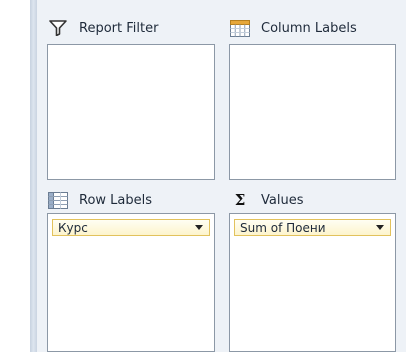  What do you see at coordinates (73, 227) in the screenshot?
I see `row-field-label: Курс` at bounding box center [73, 227].